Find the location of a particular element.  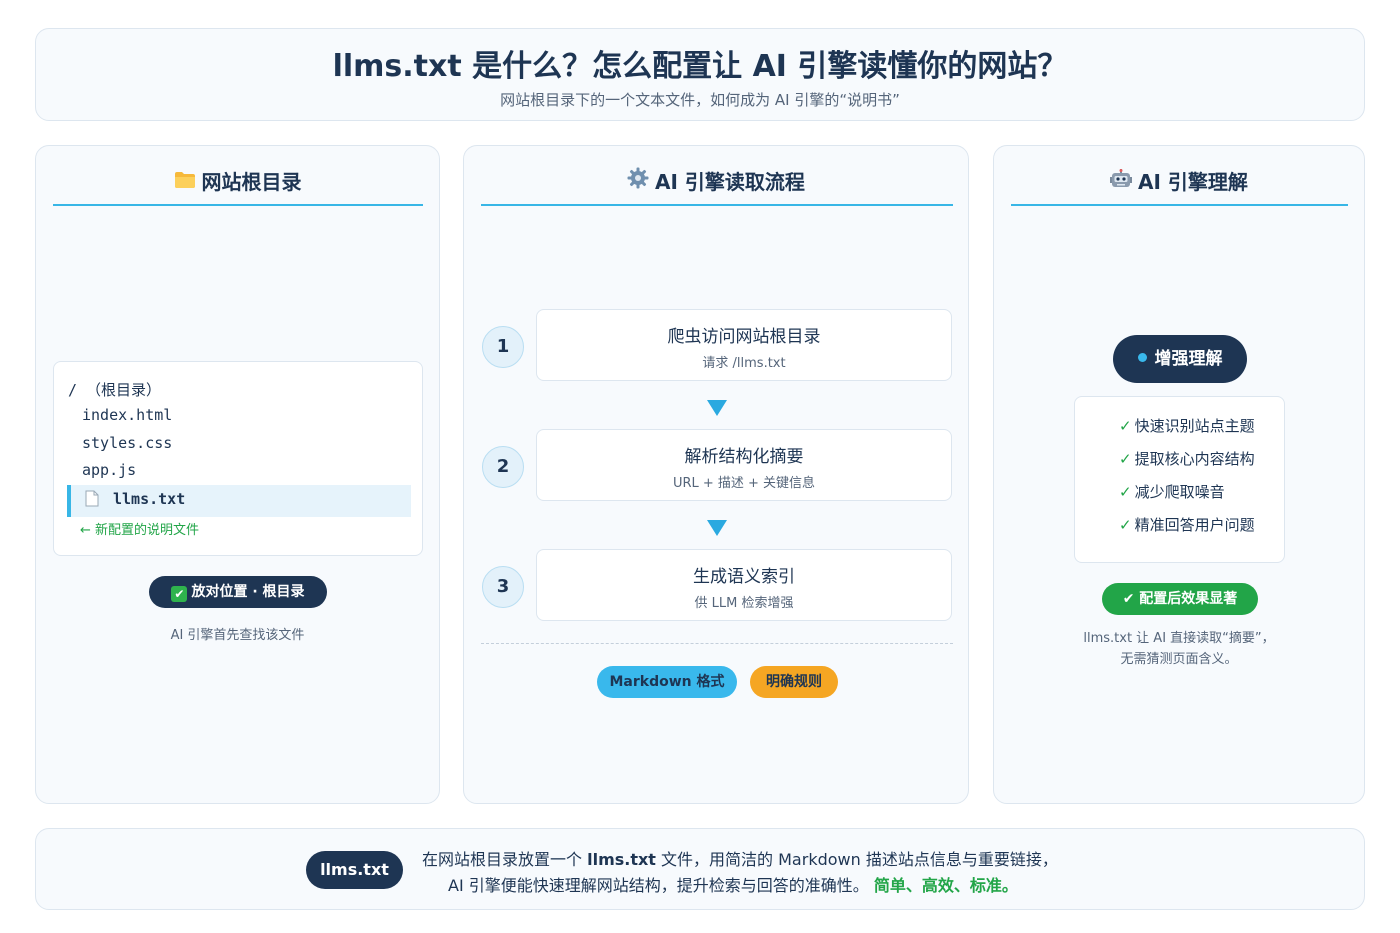

step-title: 生成语义索引 is located at coordinates (744, 577).